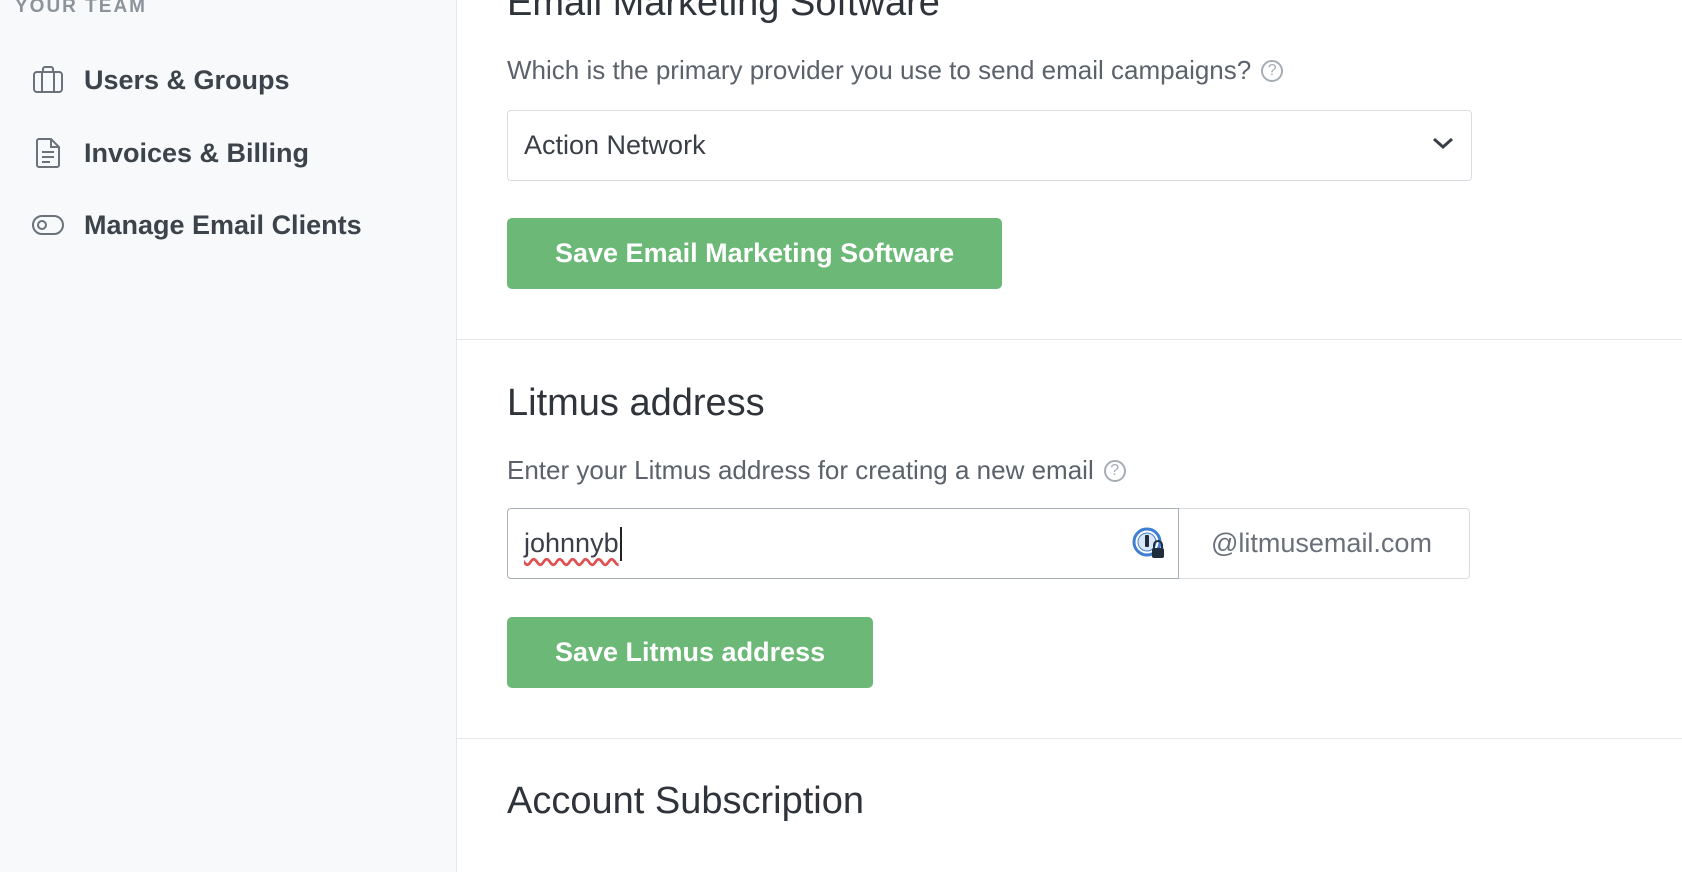 Image resolution: width=1682 pixels, height=872 pixels. Describe the element at coordinates (843, 543) in the screenshot. I see `litmus-address-input: johnnyb` at that location.